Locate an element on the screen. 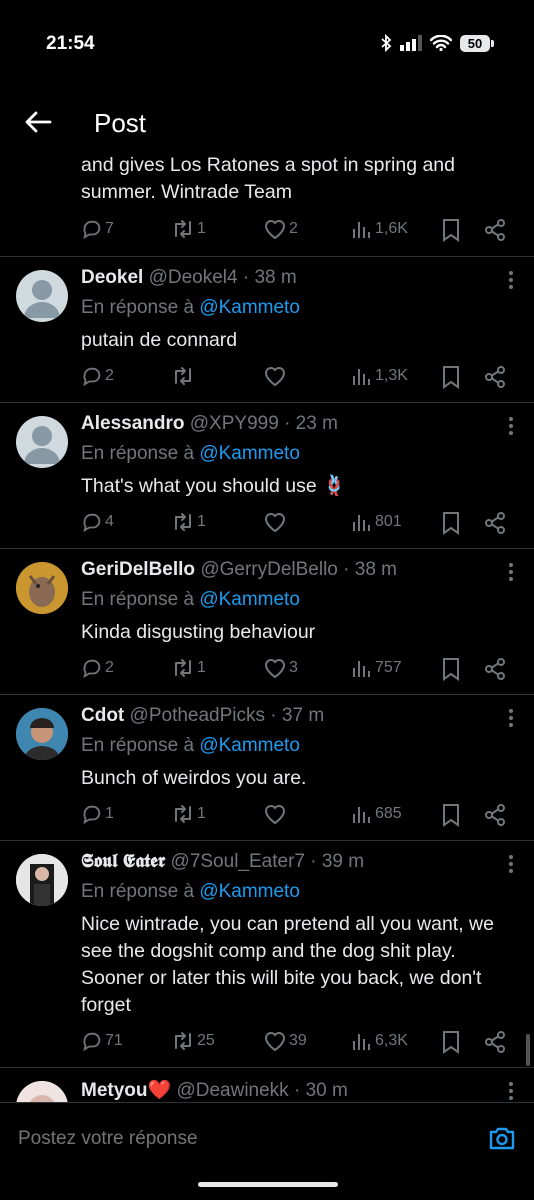 The height and width of the screenshot is (1200, 534). views-button: 757 is located at coordinates (376, 668).